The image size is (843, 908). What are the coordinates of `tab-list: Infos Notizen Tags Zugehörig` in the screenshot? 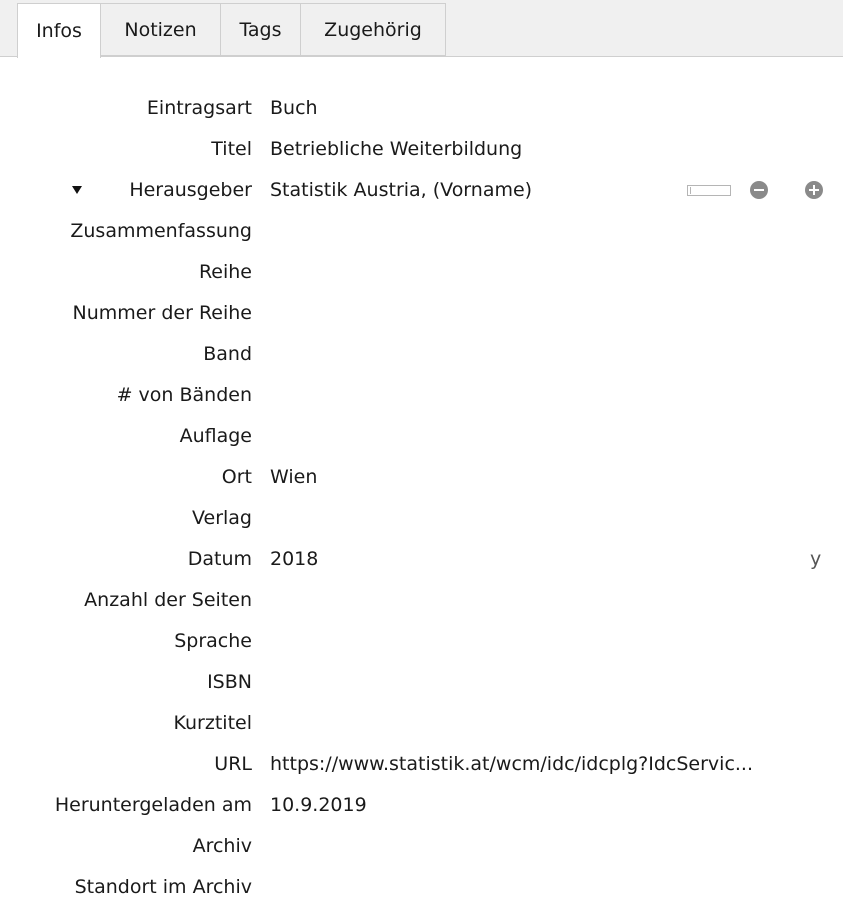 It's located at (231, 30).